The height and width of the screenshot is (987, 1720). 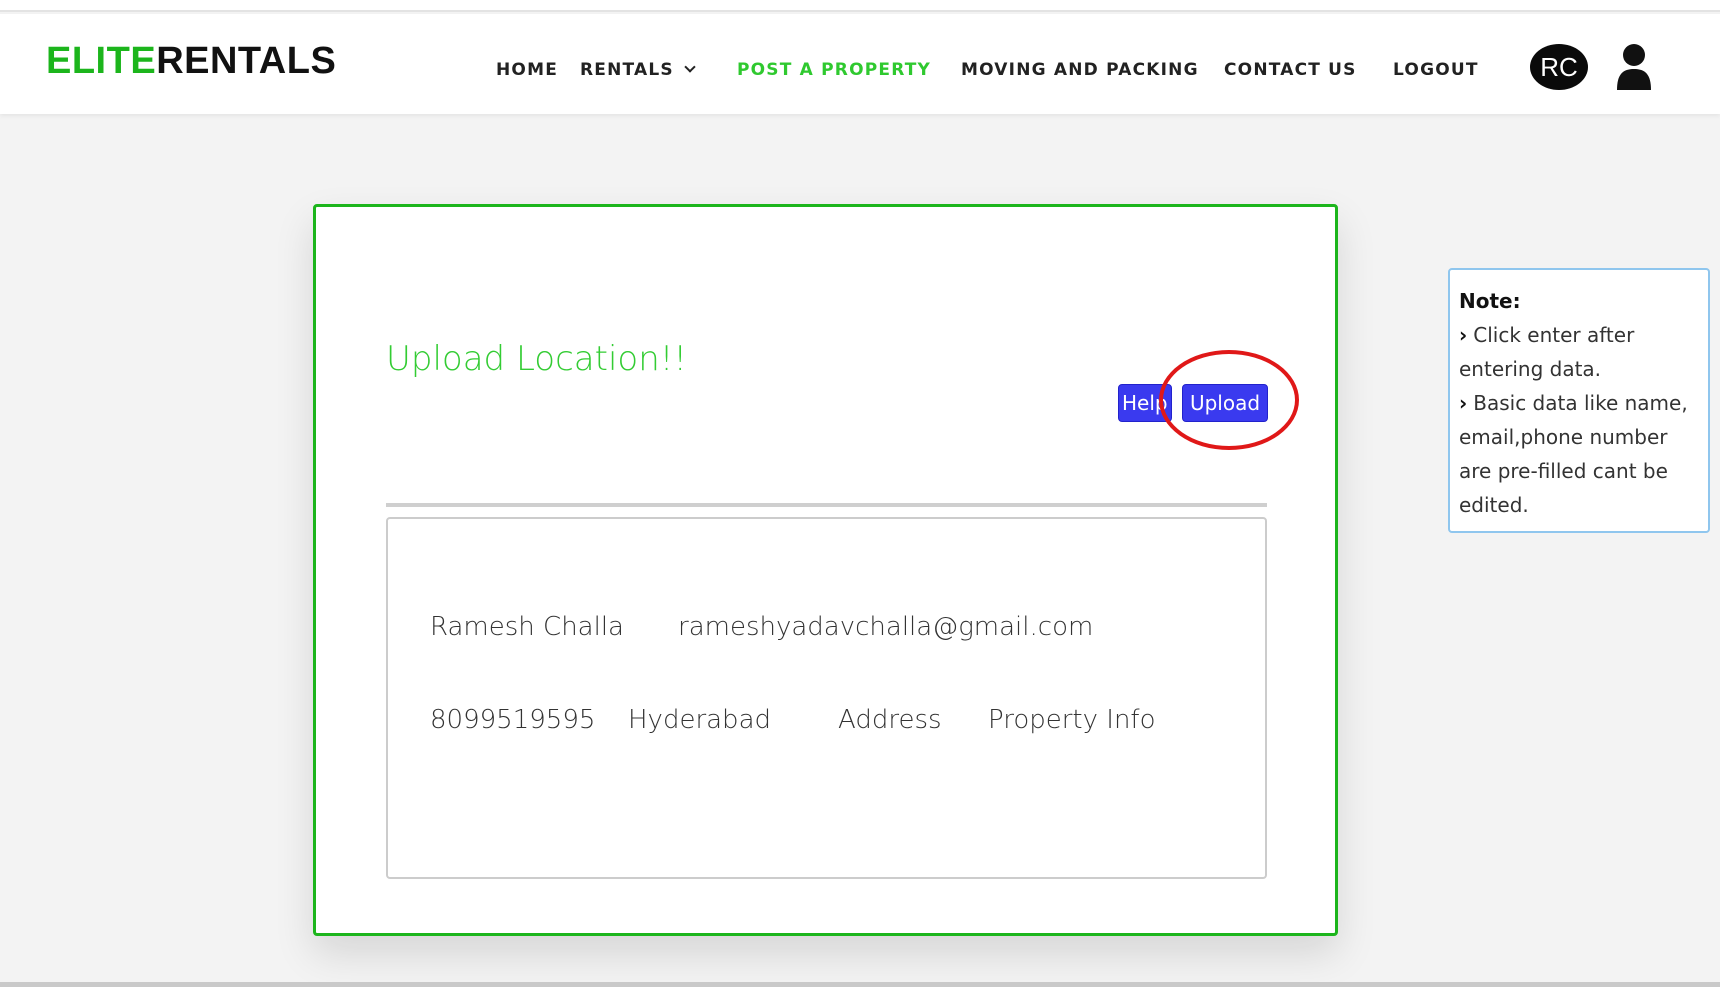 What do you see at coordinates (101, 61) in the screenshot?
I see `brand-accent: ELITE` at bounding box center [101, 61].